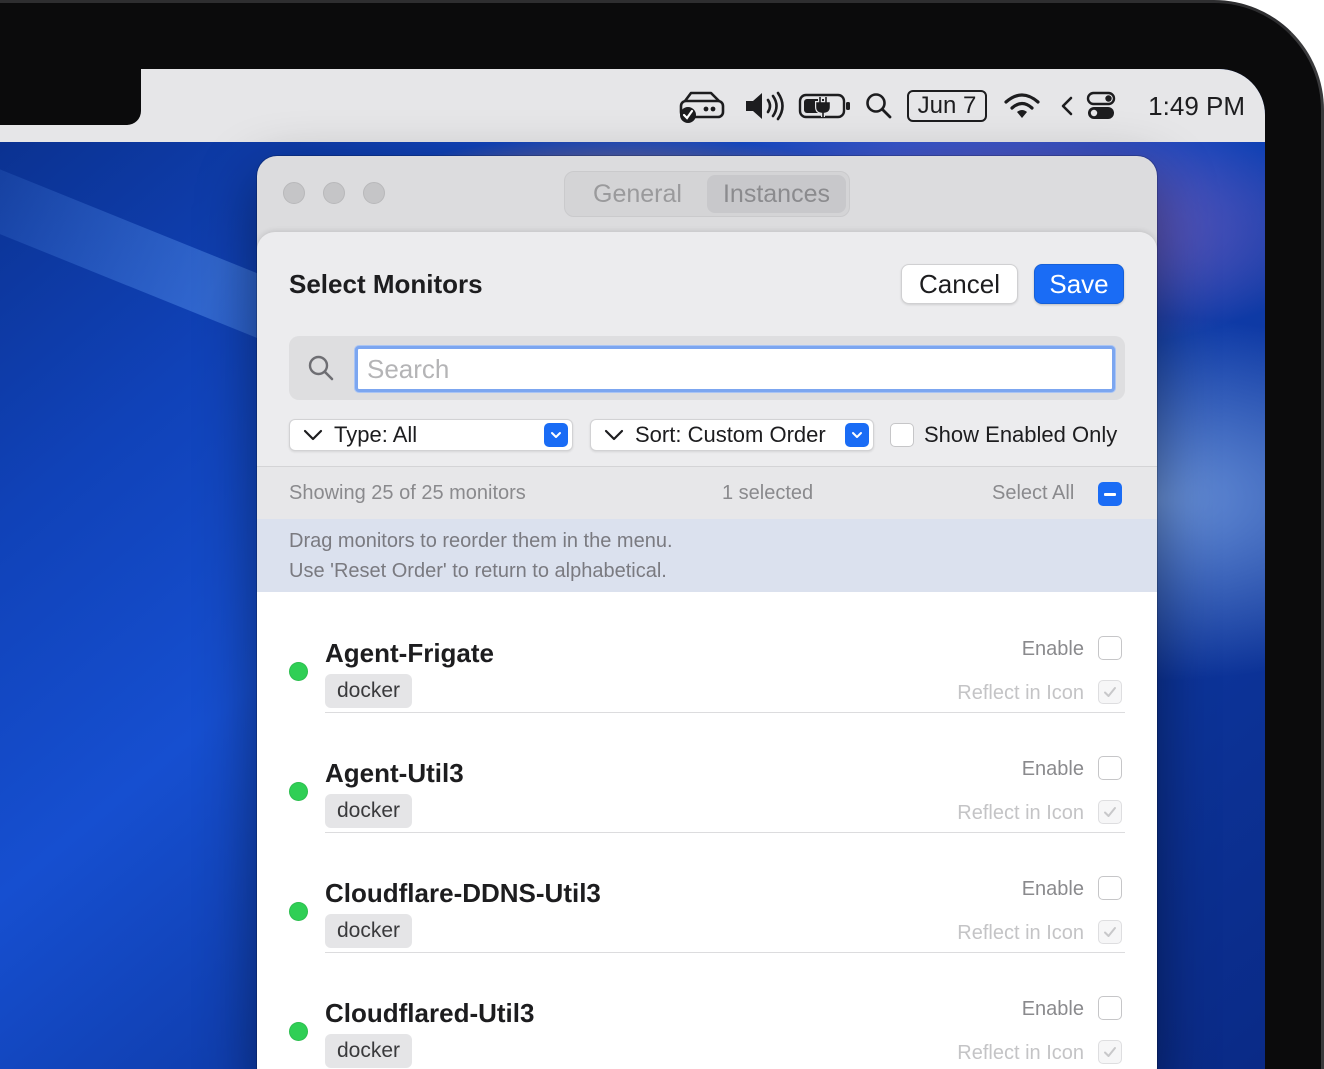 This screenshot has width=1324, height=1069. What do you see at coordinates (376, 434) in the screenshot?
I see `type-filter-label: Type: All` at bounding box center [376, 434].